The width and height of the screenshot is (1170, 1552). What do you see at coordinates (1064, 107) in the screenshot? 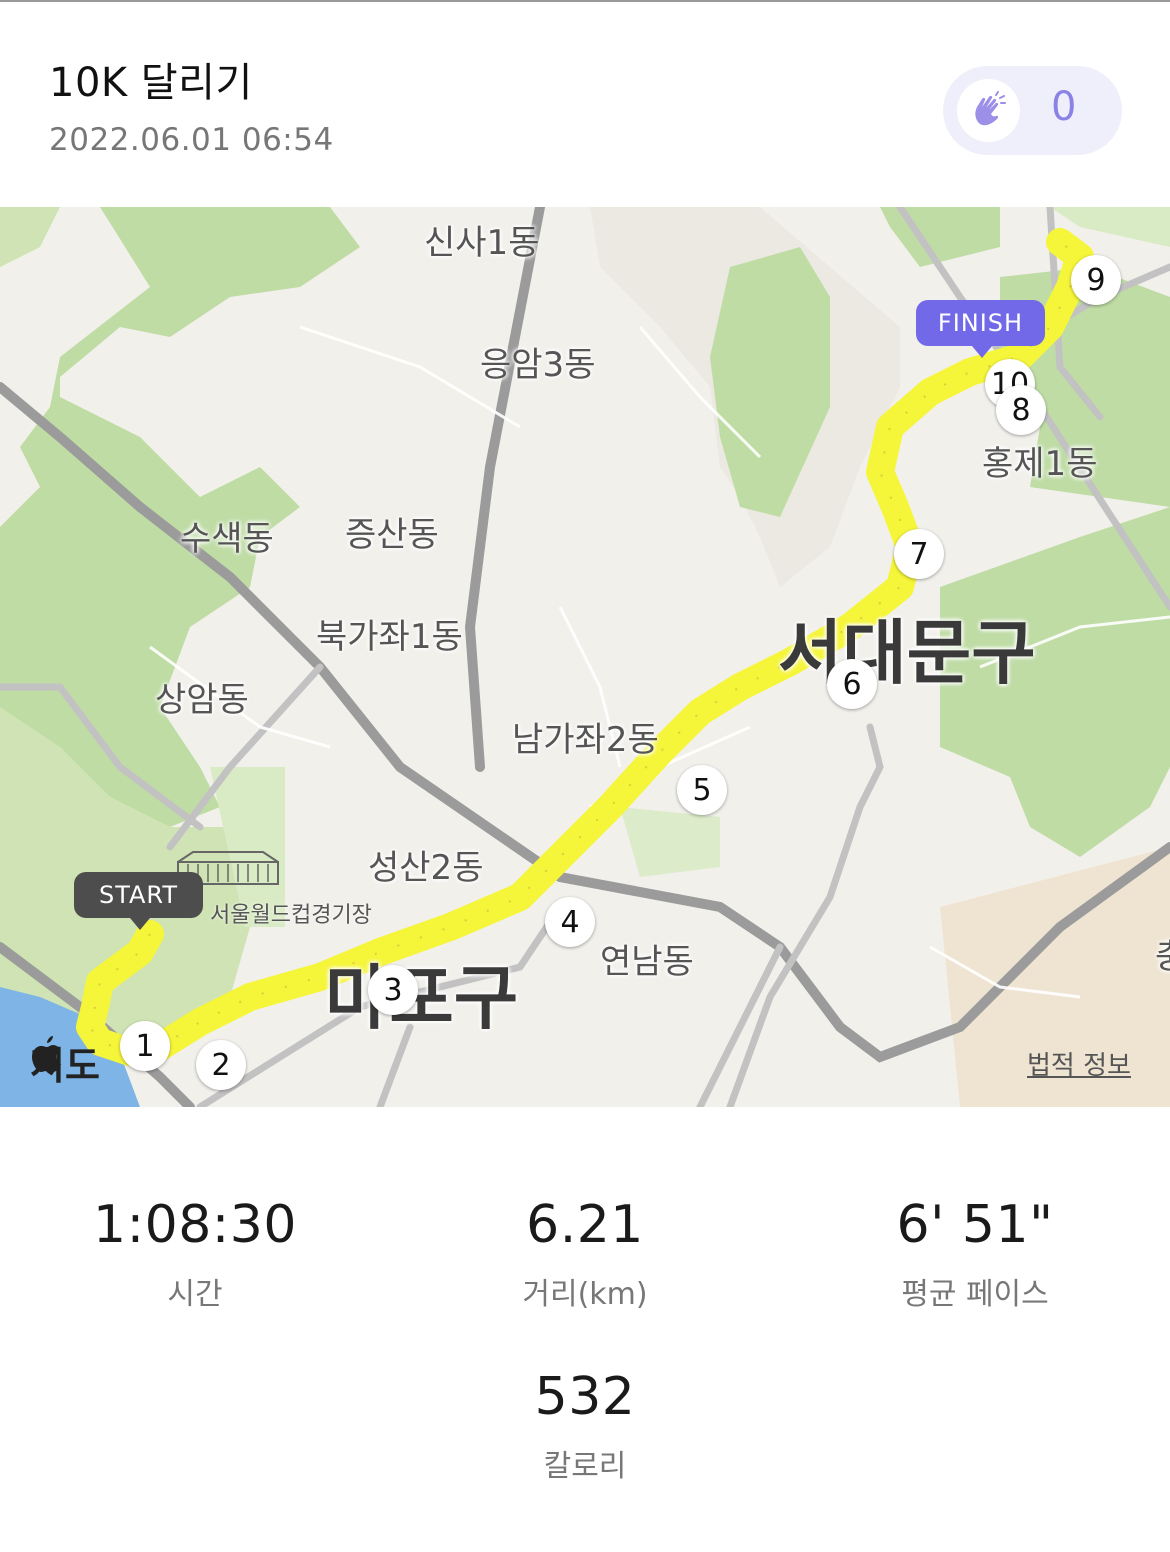
I see `clap-count: 0` at bounding box center [1064, 107].